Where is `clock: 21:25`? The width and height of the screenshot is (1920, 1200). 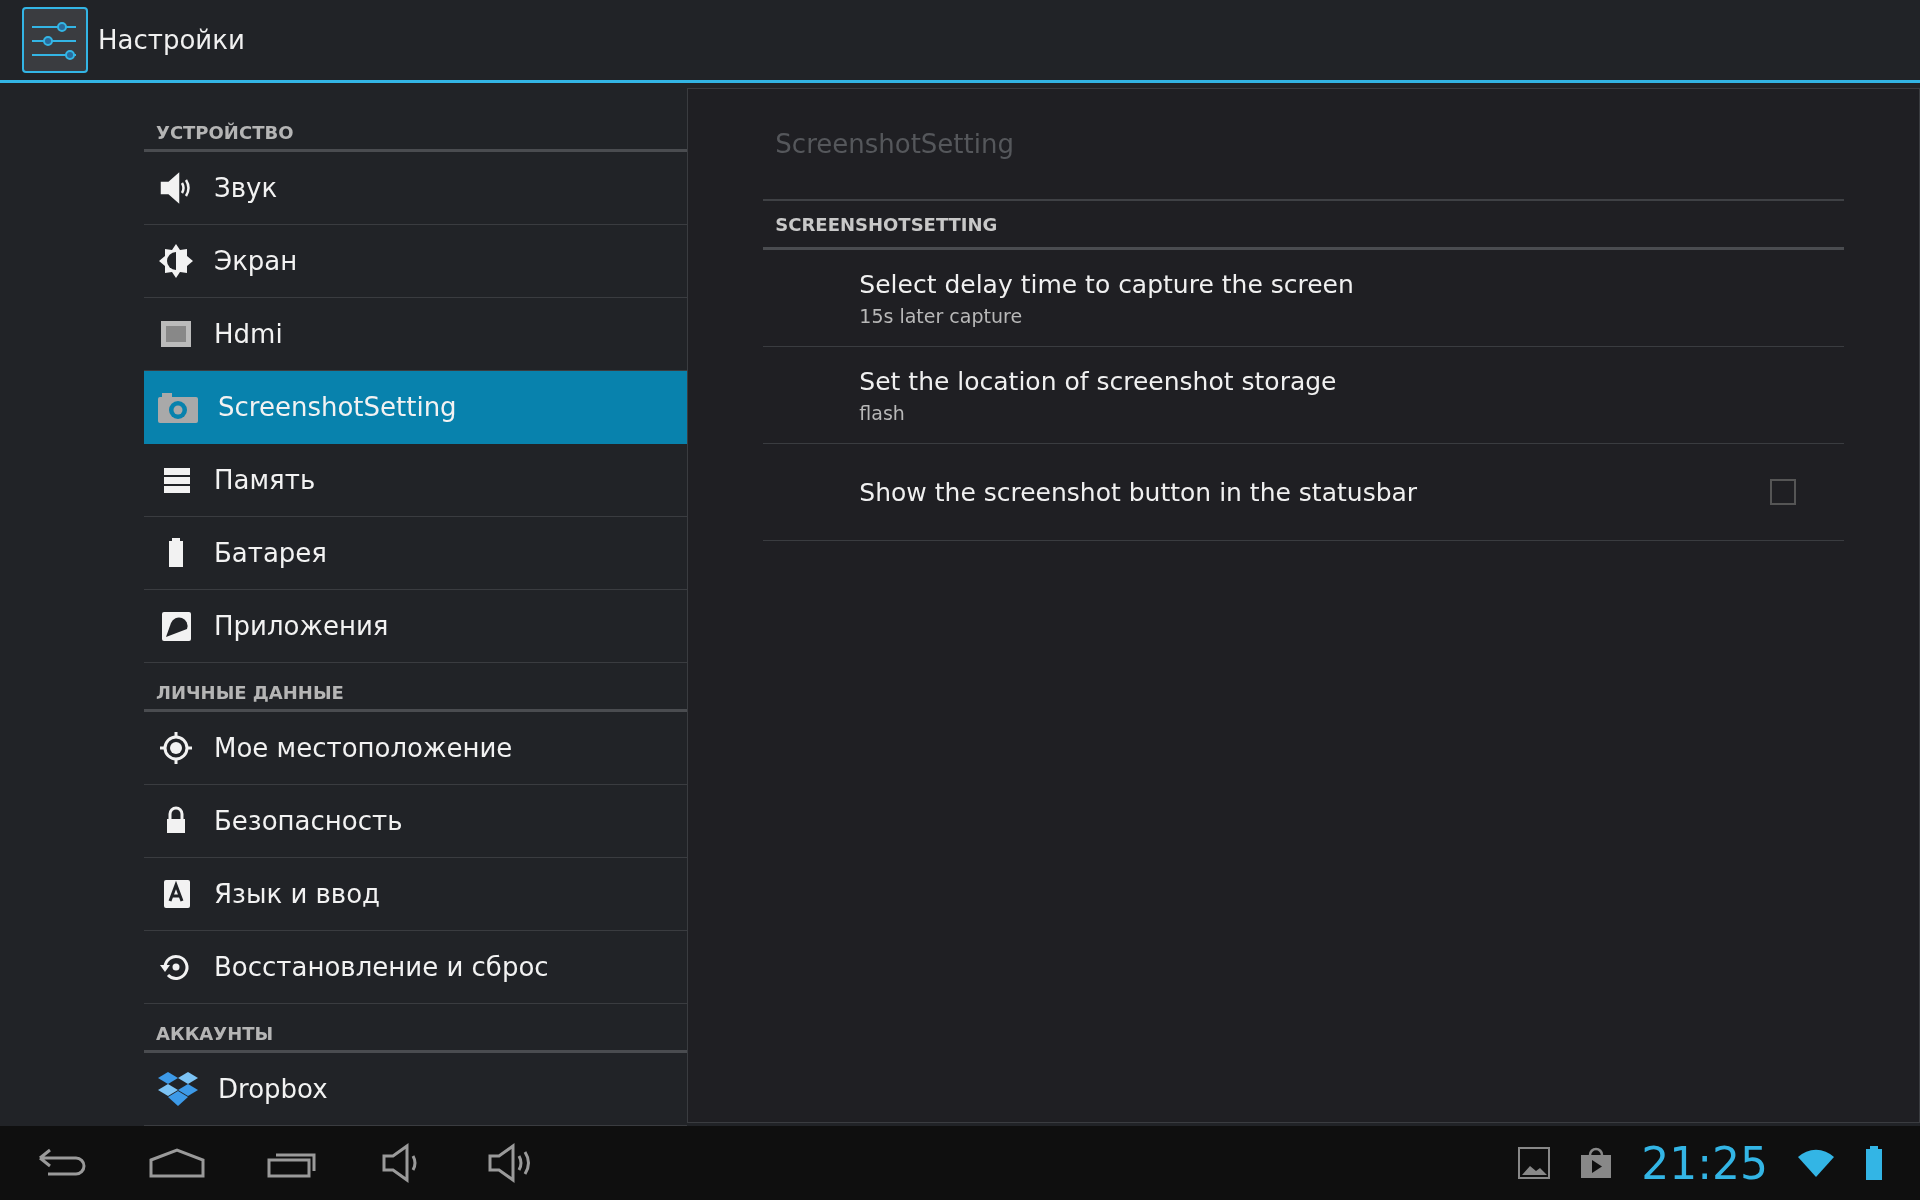
clock: 21:25 is located at coordinates (1704, 1163).